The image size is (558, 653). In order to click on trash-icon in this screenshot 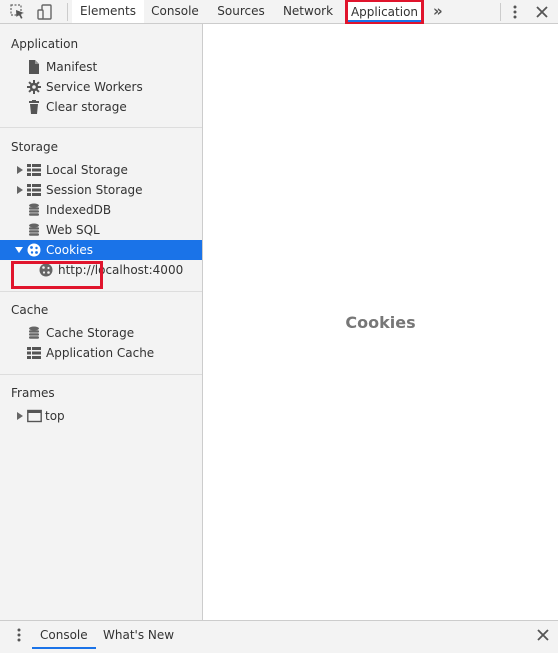, I will do `click(34, 107)`.